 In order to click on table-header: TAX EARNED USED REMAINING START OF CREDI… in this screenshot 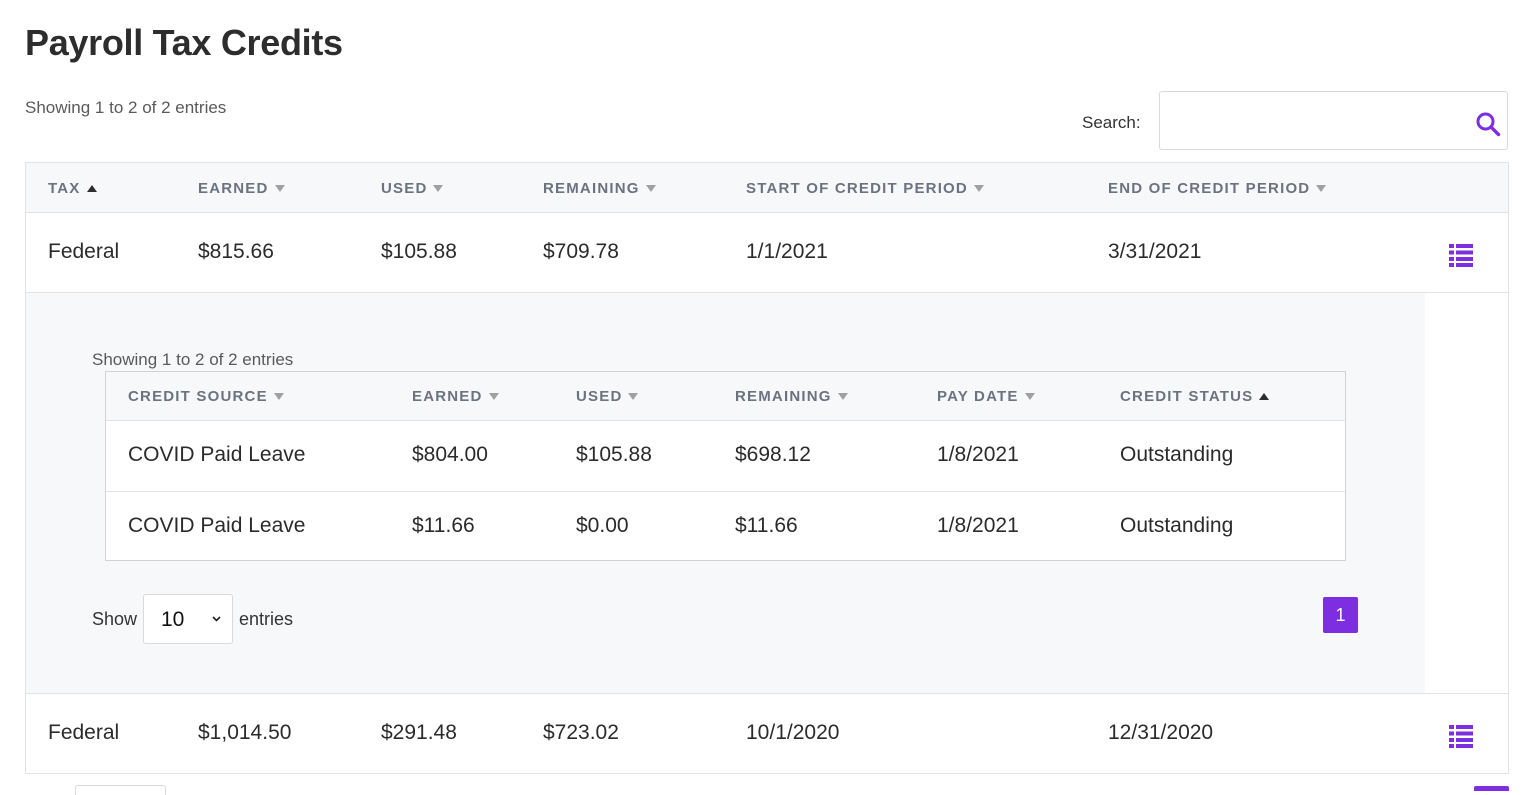, I will do `click(767, 188)`.